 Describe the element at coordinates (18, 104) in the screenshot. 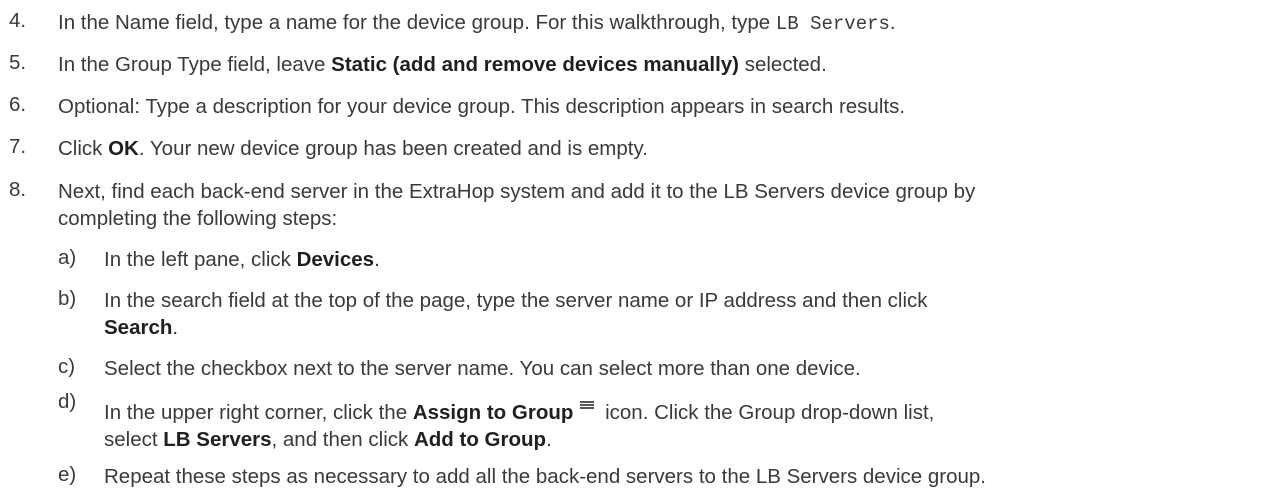

I see `step-number: 6.` at that location.